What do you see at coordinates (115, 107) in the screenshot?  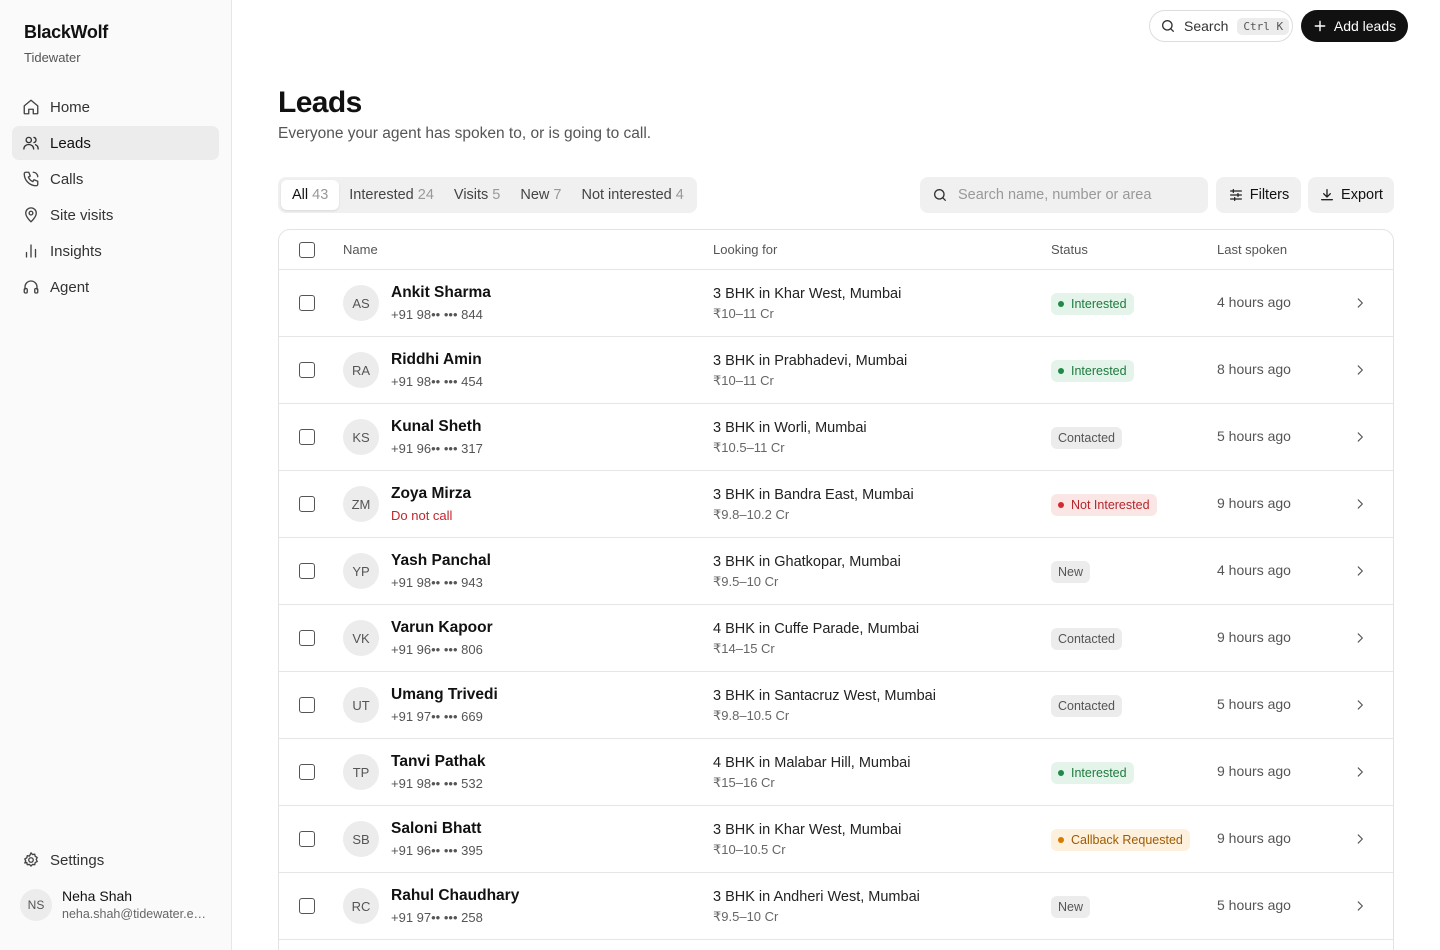 I see `sidebar-item-home: Home` at bounding box center [115, 107].